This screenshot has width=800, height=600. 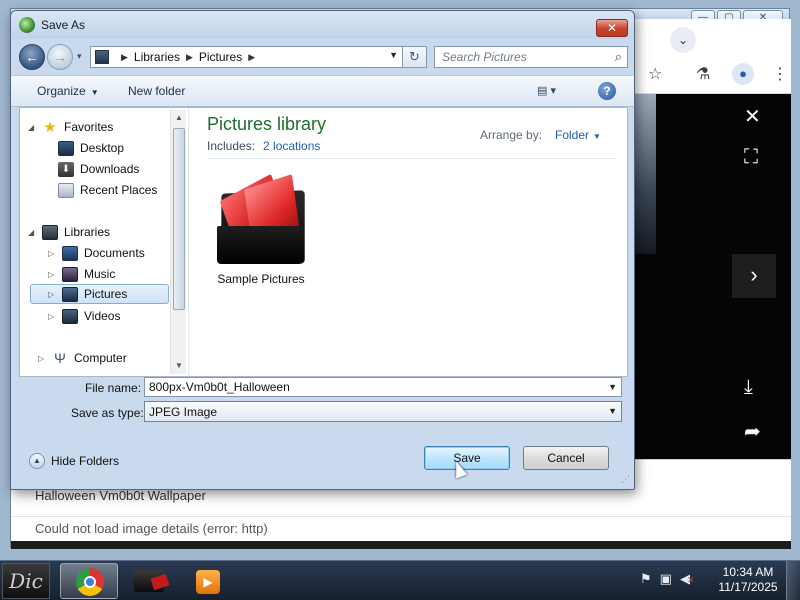 I want to click on recent-locations-icon: ▾, so click(x=79, y=56).